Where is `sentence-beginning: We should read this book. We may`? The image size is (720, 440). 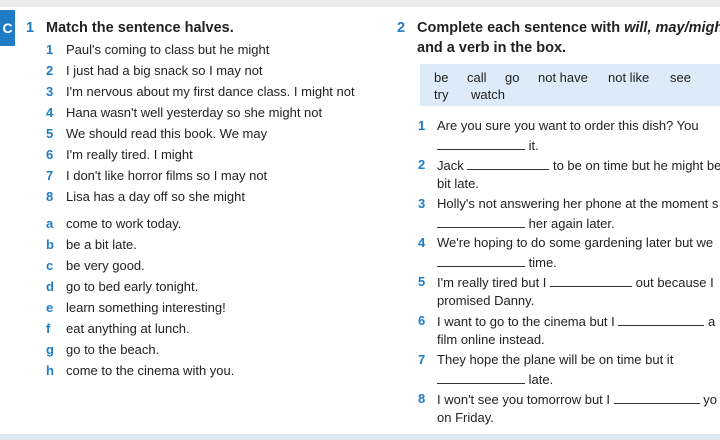 sentence-beginning: We should read this book. We may is located at coordinates (167, 133).